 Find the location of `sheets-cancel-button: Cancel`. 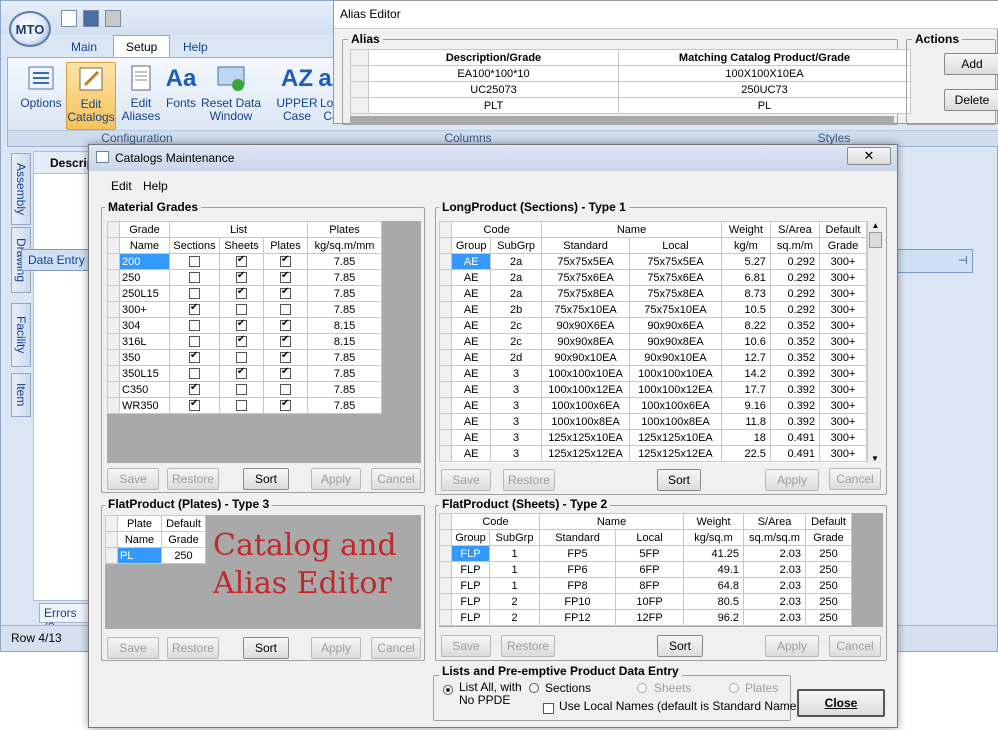

sheets-cancel-button: Cancel is located at coordinates (855, 646).